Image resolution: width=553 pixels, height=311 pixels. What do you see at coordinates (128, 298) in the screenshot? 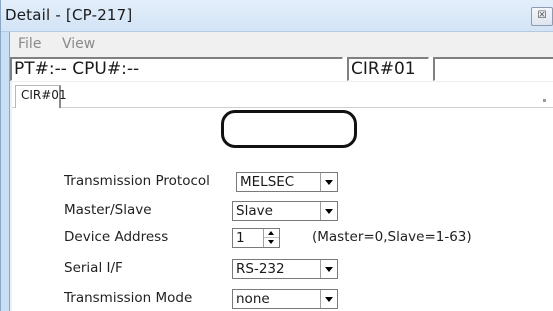
I see `transmission-mode-label: Transmission Mode` at bounding box center [128, 298].